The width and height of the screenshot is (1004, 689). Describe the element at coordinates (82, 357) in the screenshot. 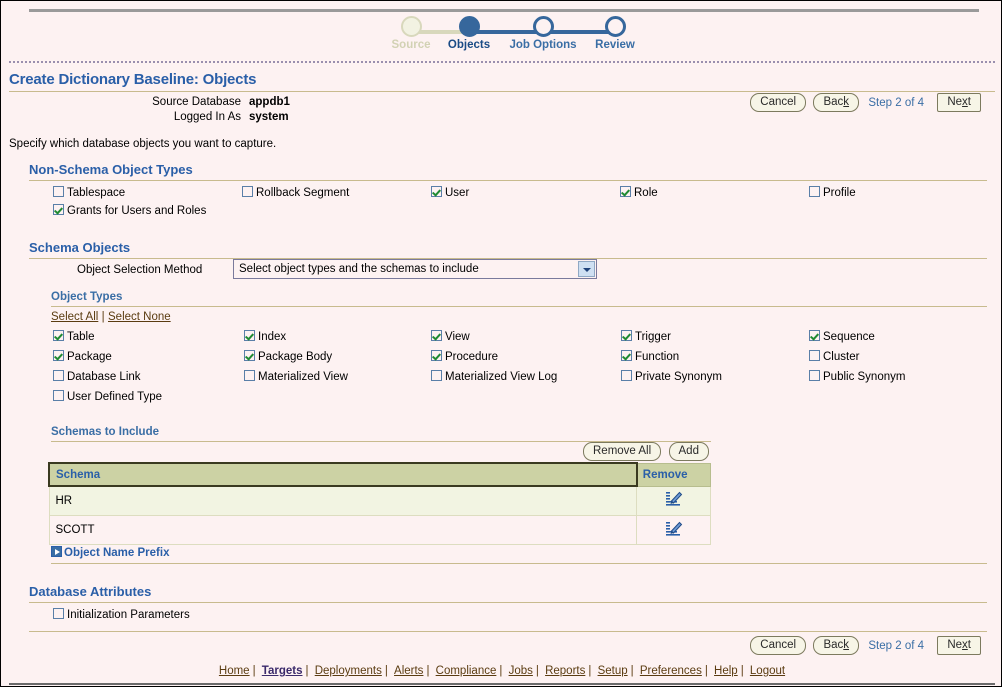

I see `checkbox-package: Package` at that location.